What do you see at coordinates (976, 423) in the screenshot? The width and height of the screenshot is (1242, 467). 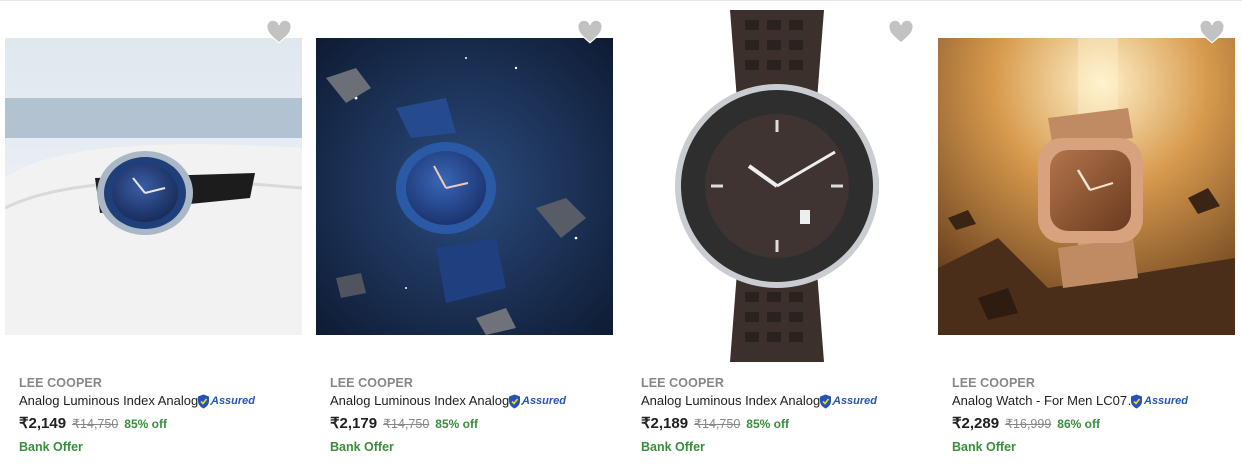 I see `selling-price: ₹2,289` at bounding box center [976, 423].